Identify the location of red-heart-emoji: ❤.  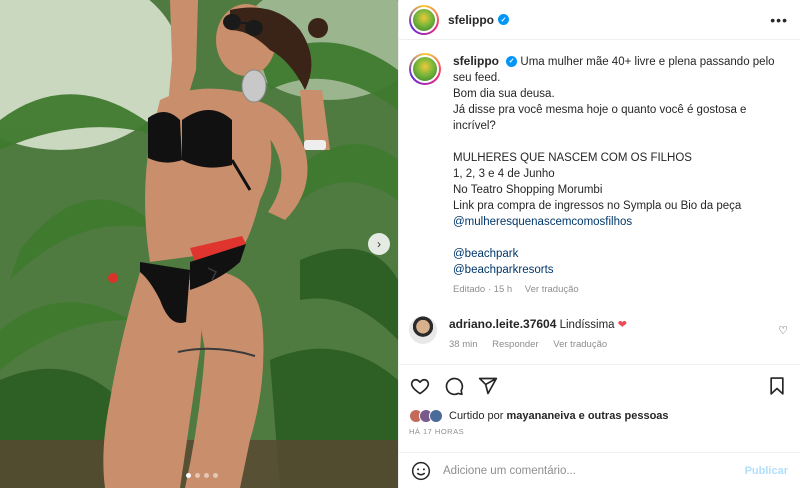
(622, 325).